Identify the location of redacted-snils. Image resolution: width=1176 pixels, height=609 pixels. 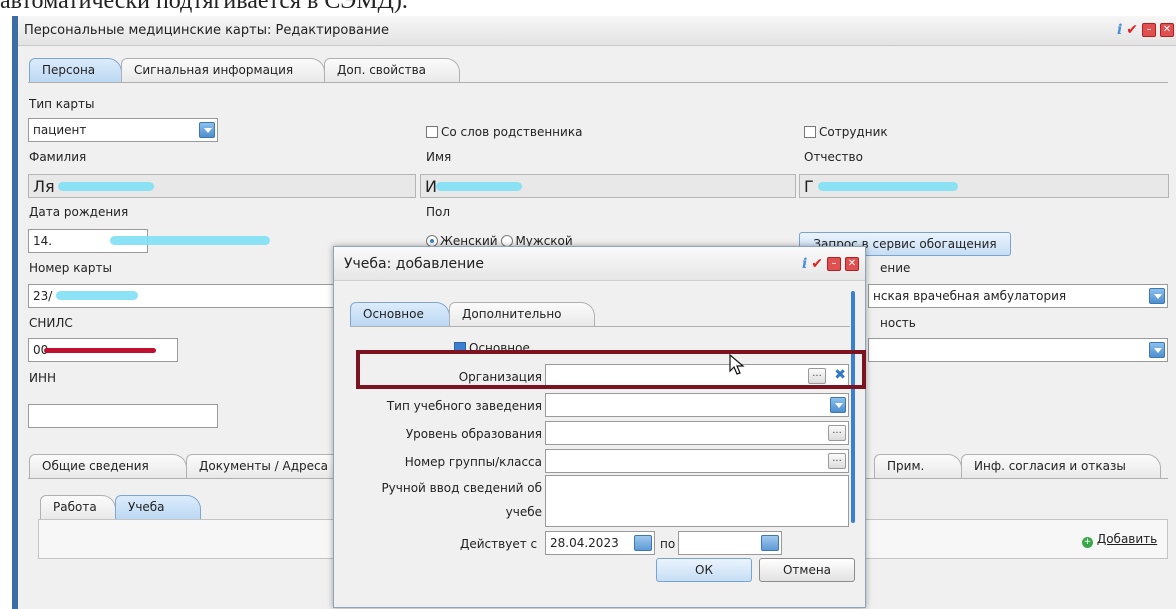
(100, 350).